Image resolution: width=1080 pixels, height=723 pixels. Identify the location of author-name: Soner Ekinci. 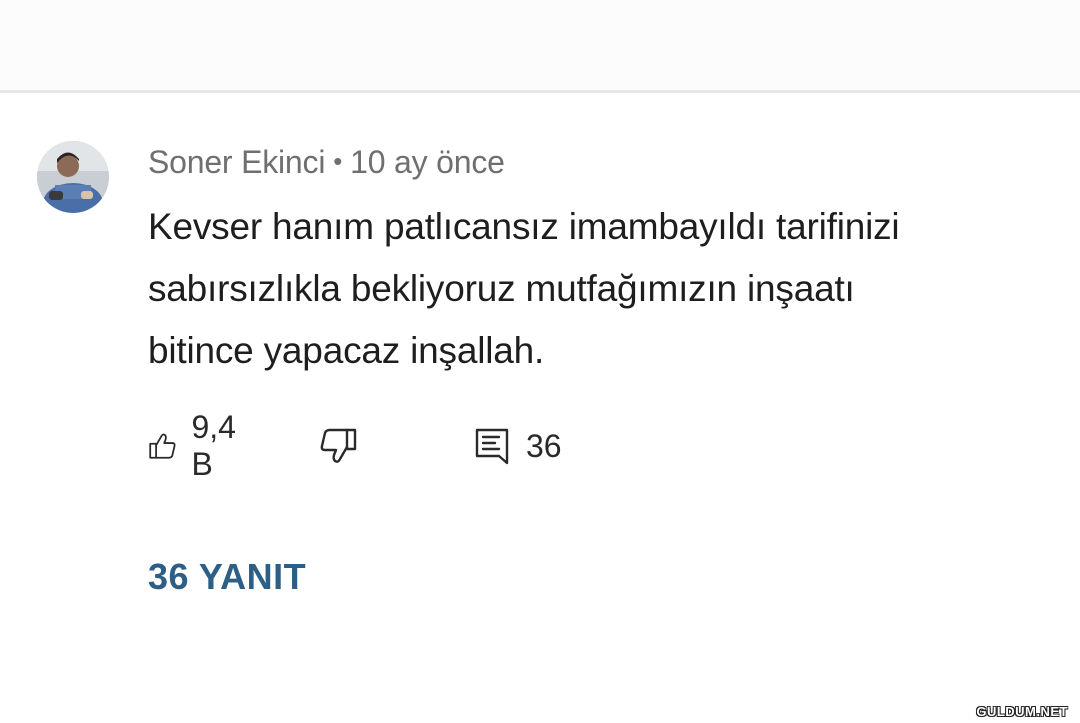
(236, 162).